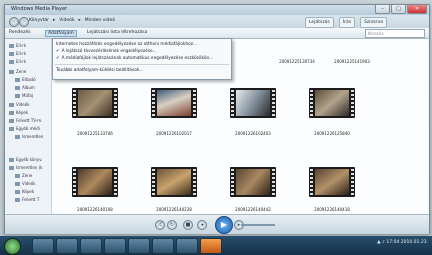 The width and height of the screenshot is (432, 255). I want to click on taskbar: ▲ ♪ 17:04 2010.01.23., so click(216, 245).